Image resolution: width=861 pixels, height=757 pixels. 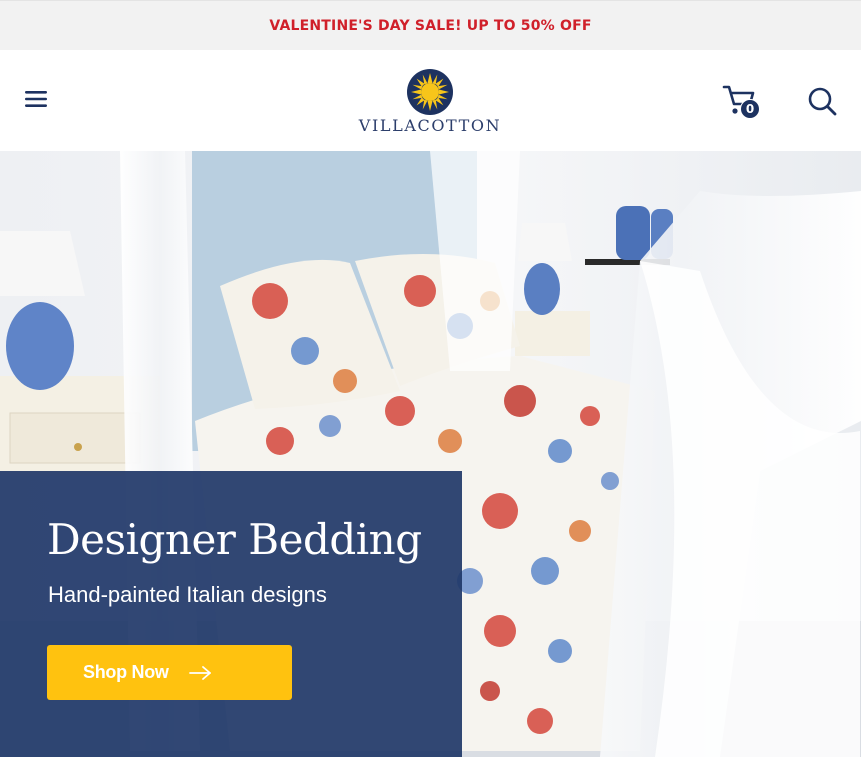 I want to click on announcement-bar: VALENTINE'S DAY SALE! UP TO 50% OFF, so click(x=430, y=25).